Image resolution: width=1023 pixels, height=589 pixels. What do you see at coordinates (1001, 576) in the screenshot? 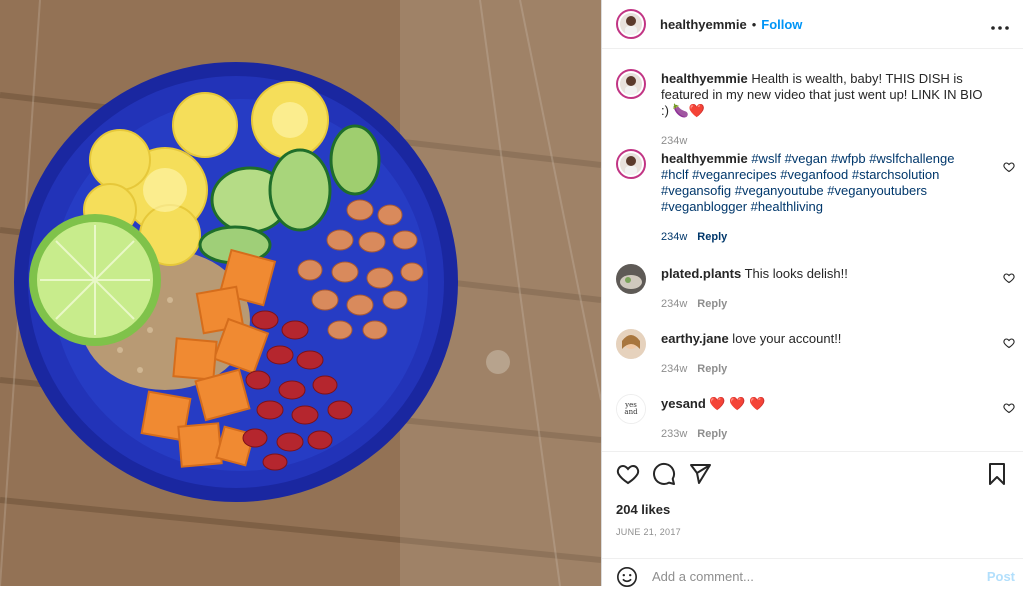
I see `post-button: Post` at bounding box center [1001, 576].